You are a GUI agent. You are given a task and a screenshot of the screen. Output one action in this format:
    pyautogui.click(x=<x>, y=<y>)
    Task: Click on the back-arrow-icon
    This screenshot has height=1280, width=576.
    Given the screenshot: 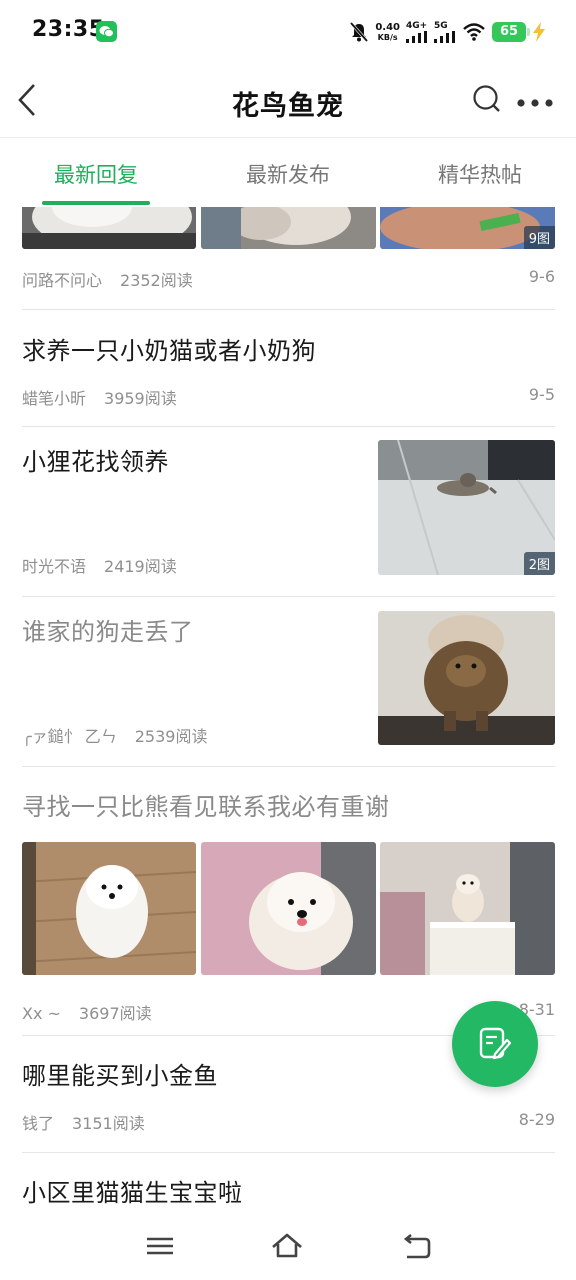 What is the action you would take?
    pyautogui.click(x=417, y=1246)
    